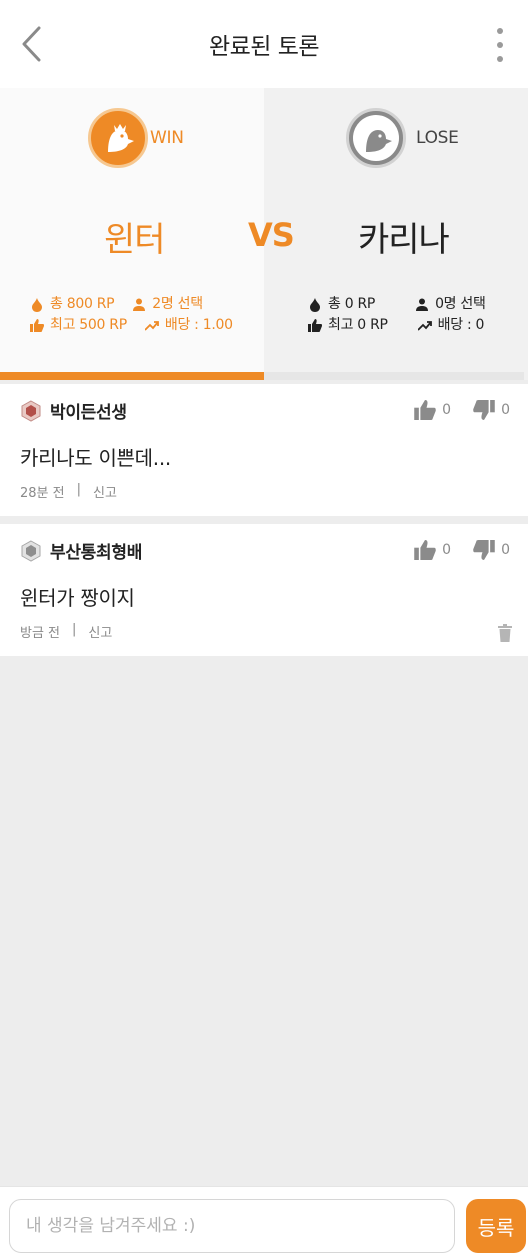  I want to click on option-right: LOSE 카리나 총 0 RP 0명 선택 최고 0 RP 배당: 0, so click(396, 234).